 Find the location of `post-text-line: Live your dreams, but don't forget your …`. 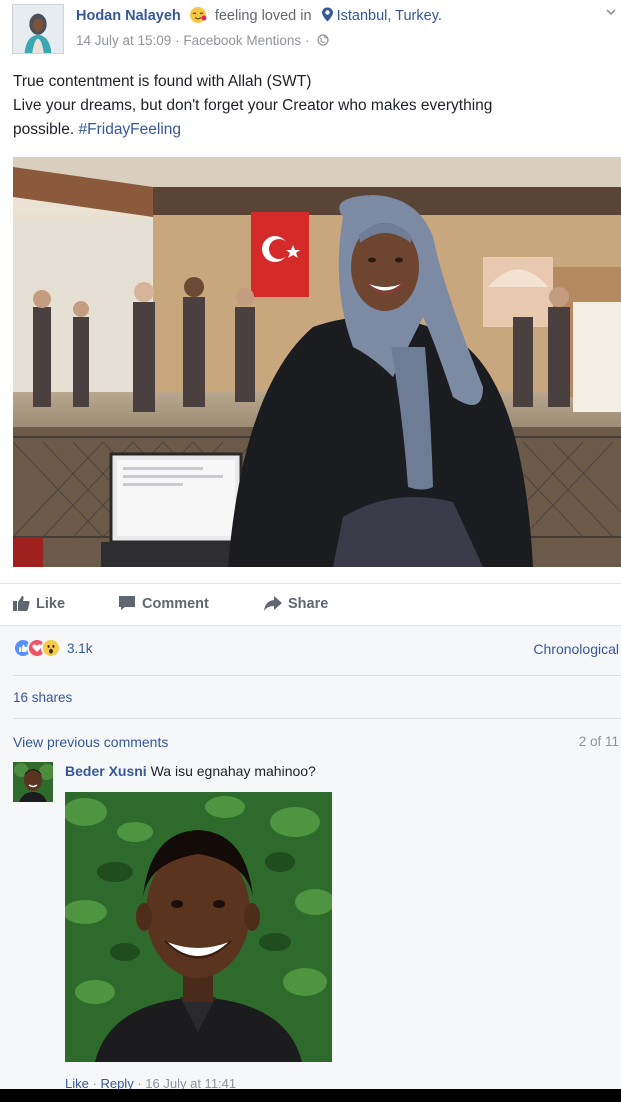

post-text-line: Live your dreams, but don't forget your … is located at coordinates (253, 105).